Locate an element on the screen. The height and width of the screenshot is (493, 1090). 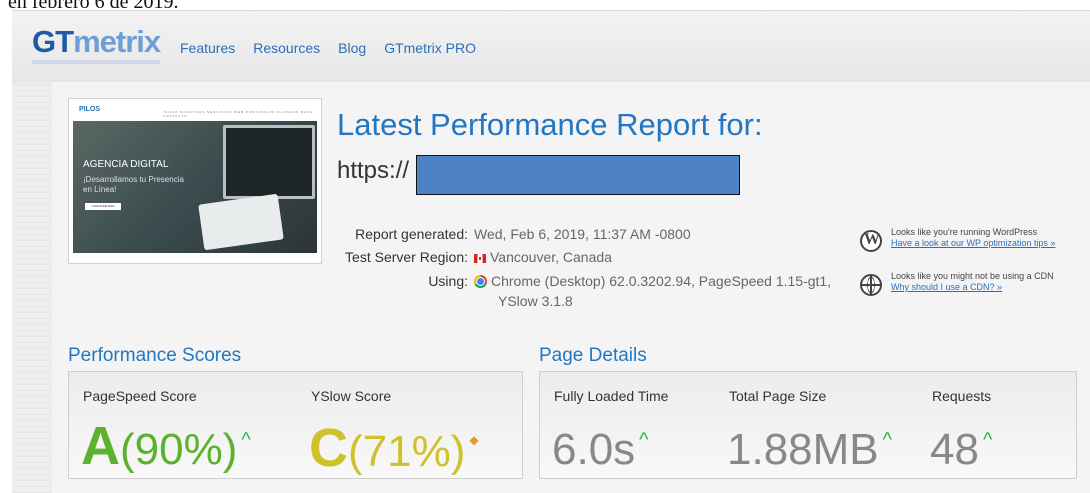
nav-gtmetrix-pro: GTmetrix PRO is located at coordinates (430, 48).